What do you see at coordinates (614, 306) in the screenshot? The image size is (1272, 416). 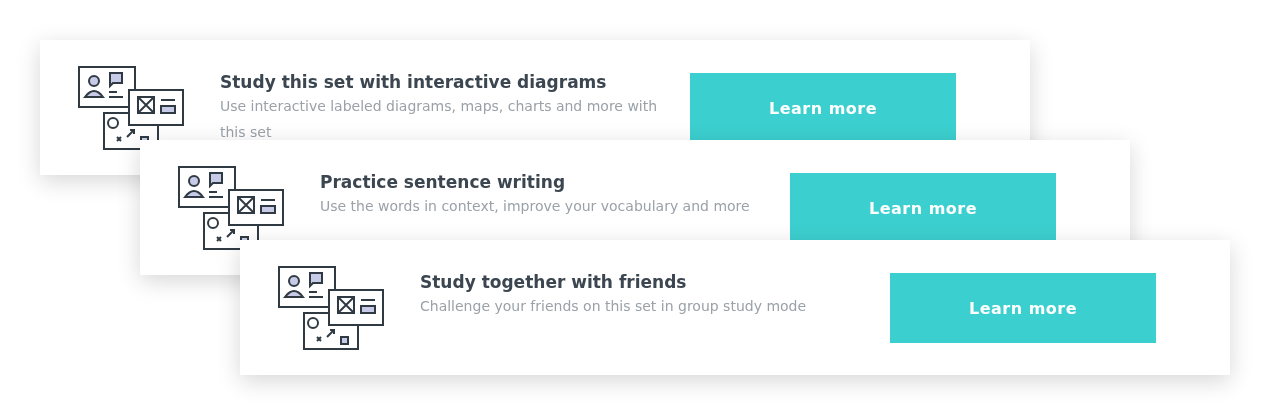 I see `card-description: Challenge your friends on this set in group study mode` at bounding box center [614, 306].